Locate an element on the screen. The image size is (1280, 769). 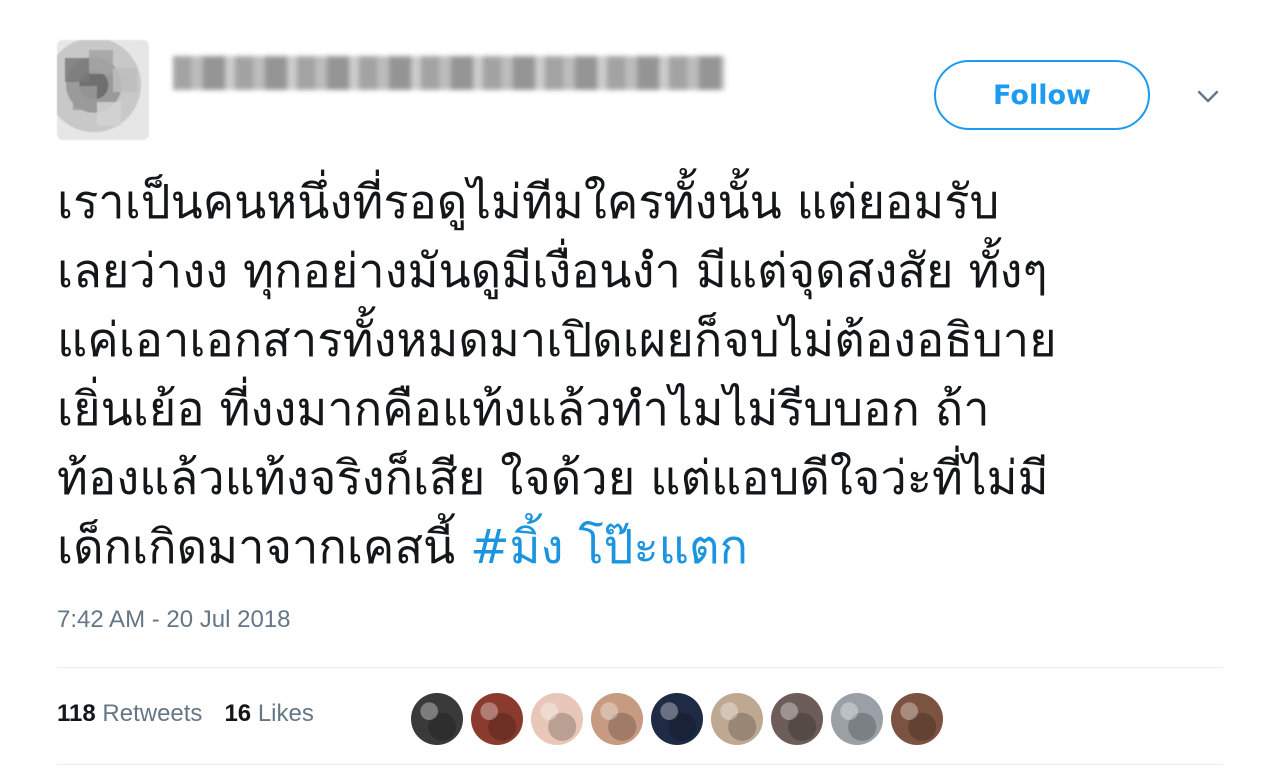
tweet-timestamp: 7:42 AM - 20 Jul 2018 is located at coordinates (173, 620).